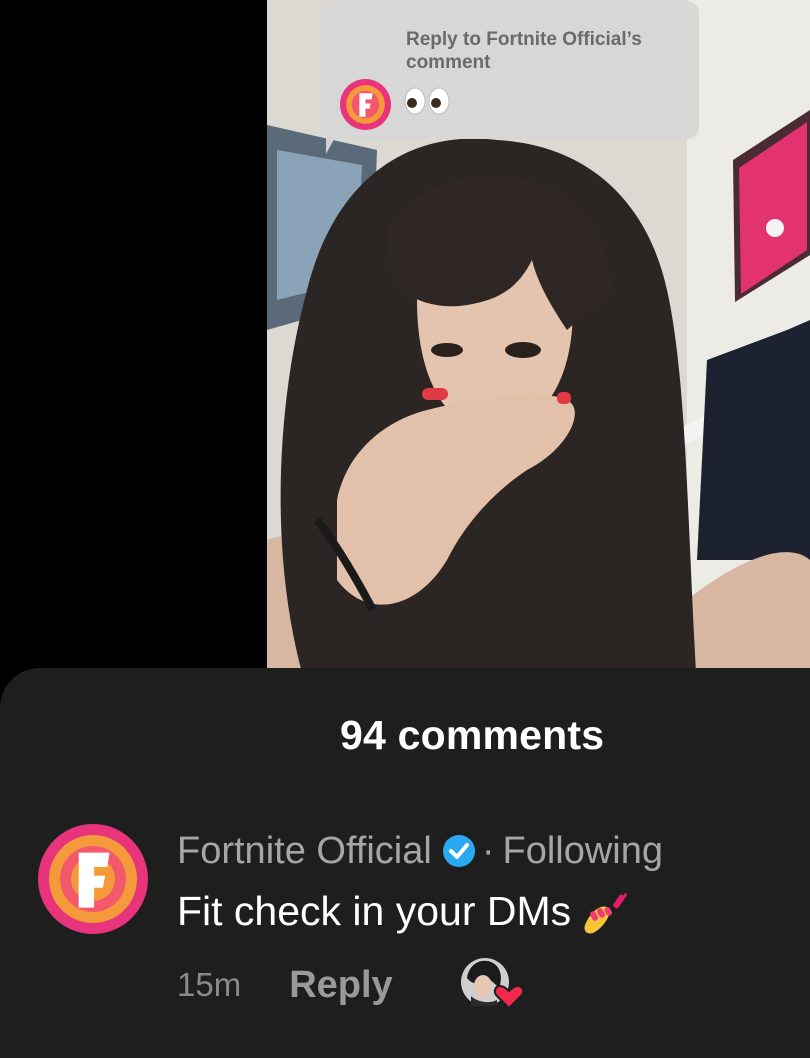 The image size is (810, 1058). What do you see at coordinates (472, 735) in the screenshot?
I see `comments-count: 94 comments` at bounding box center [472, 735].